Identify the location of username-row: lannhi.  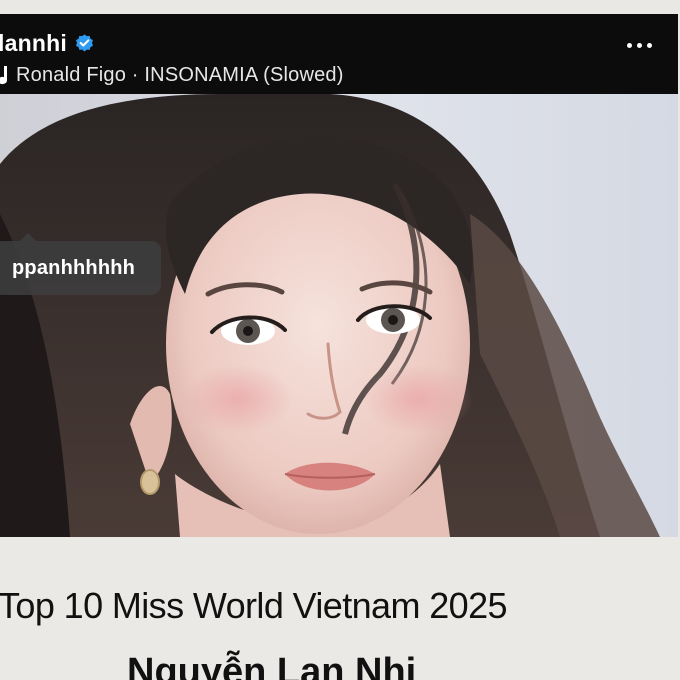
(47, 43).